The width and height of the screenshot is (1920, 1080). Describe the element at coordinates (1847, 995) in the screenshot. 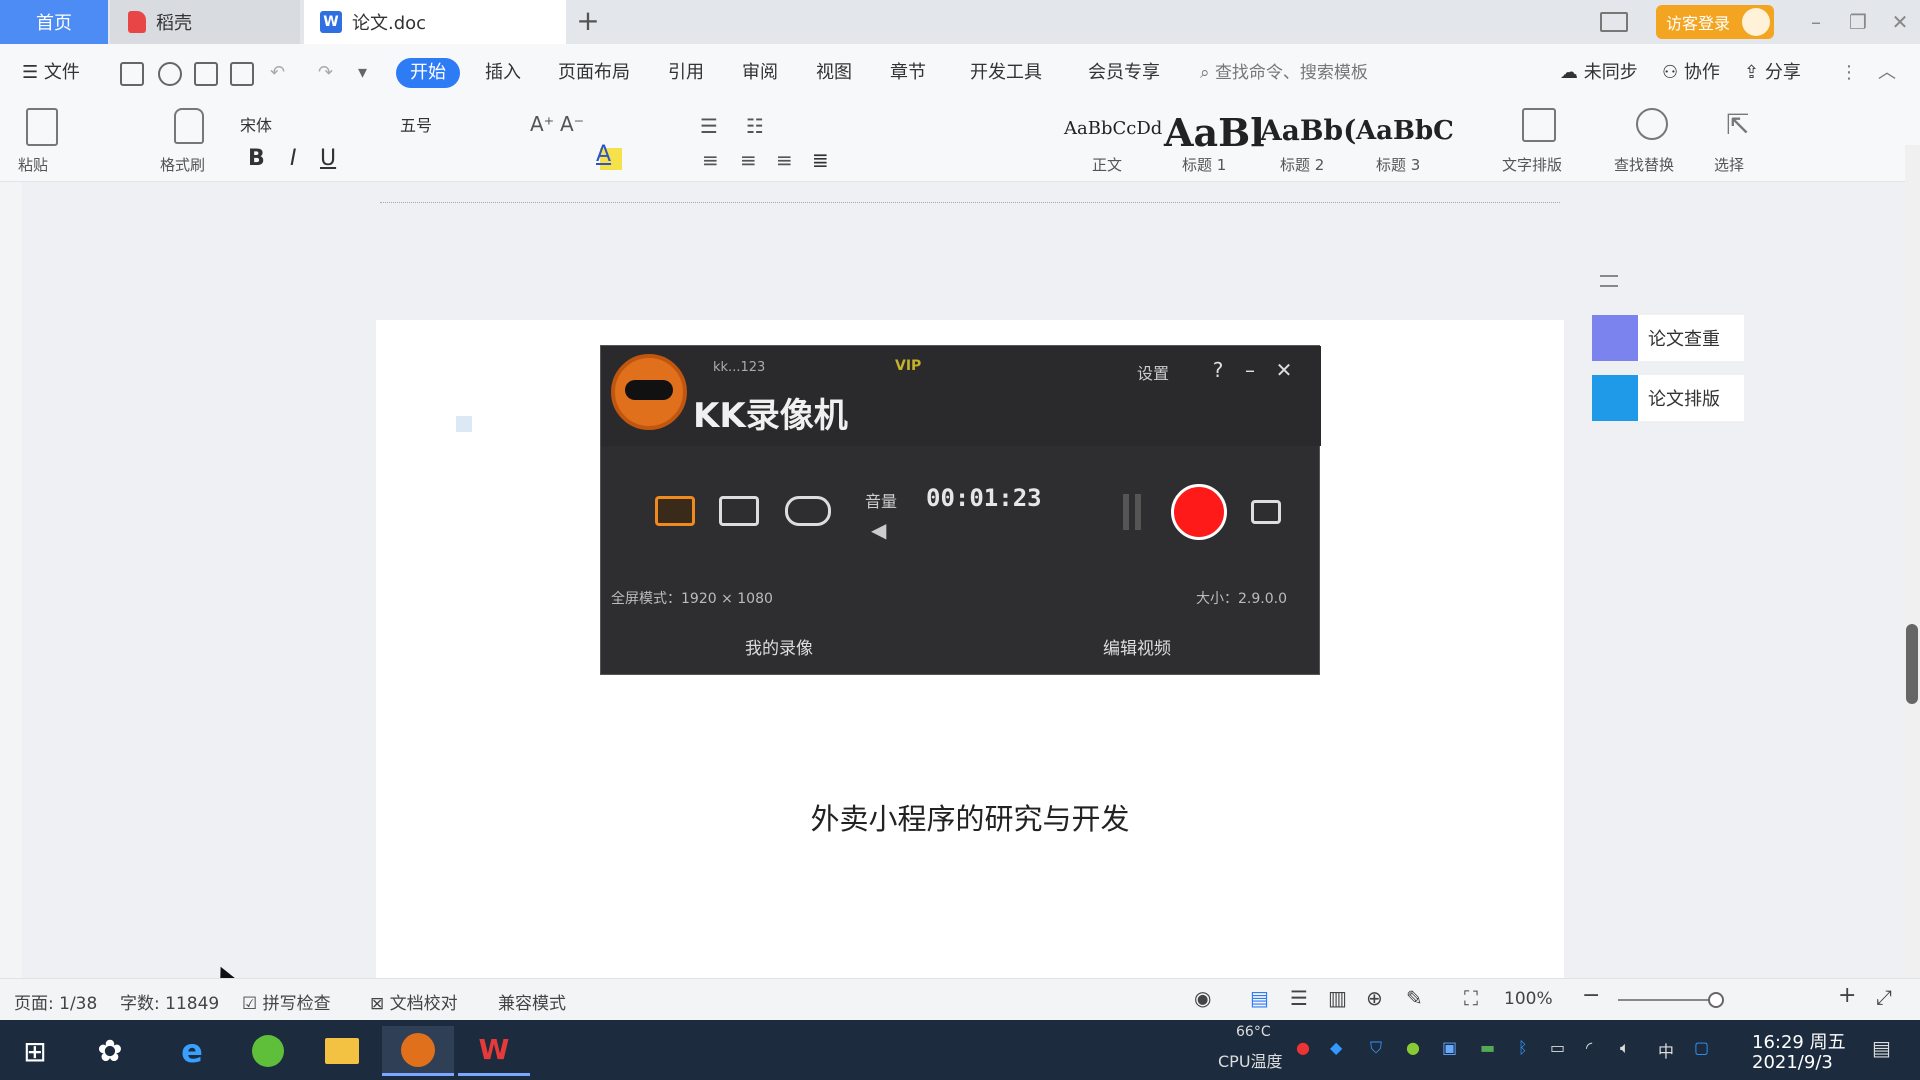

I see `zoom-in-icon: +` at that location.